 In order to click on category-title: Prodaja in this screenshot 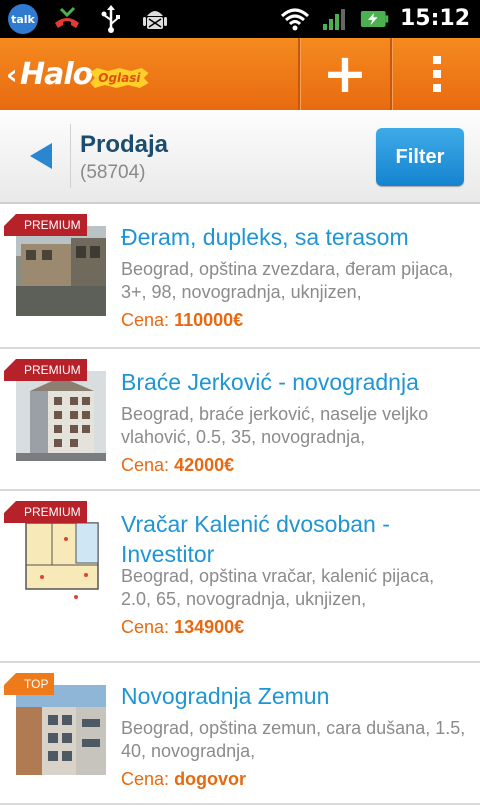, I will do `click(124, 144)`.